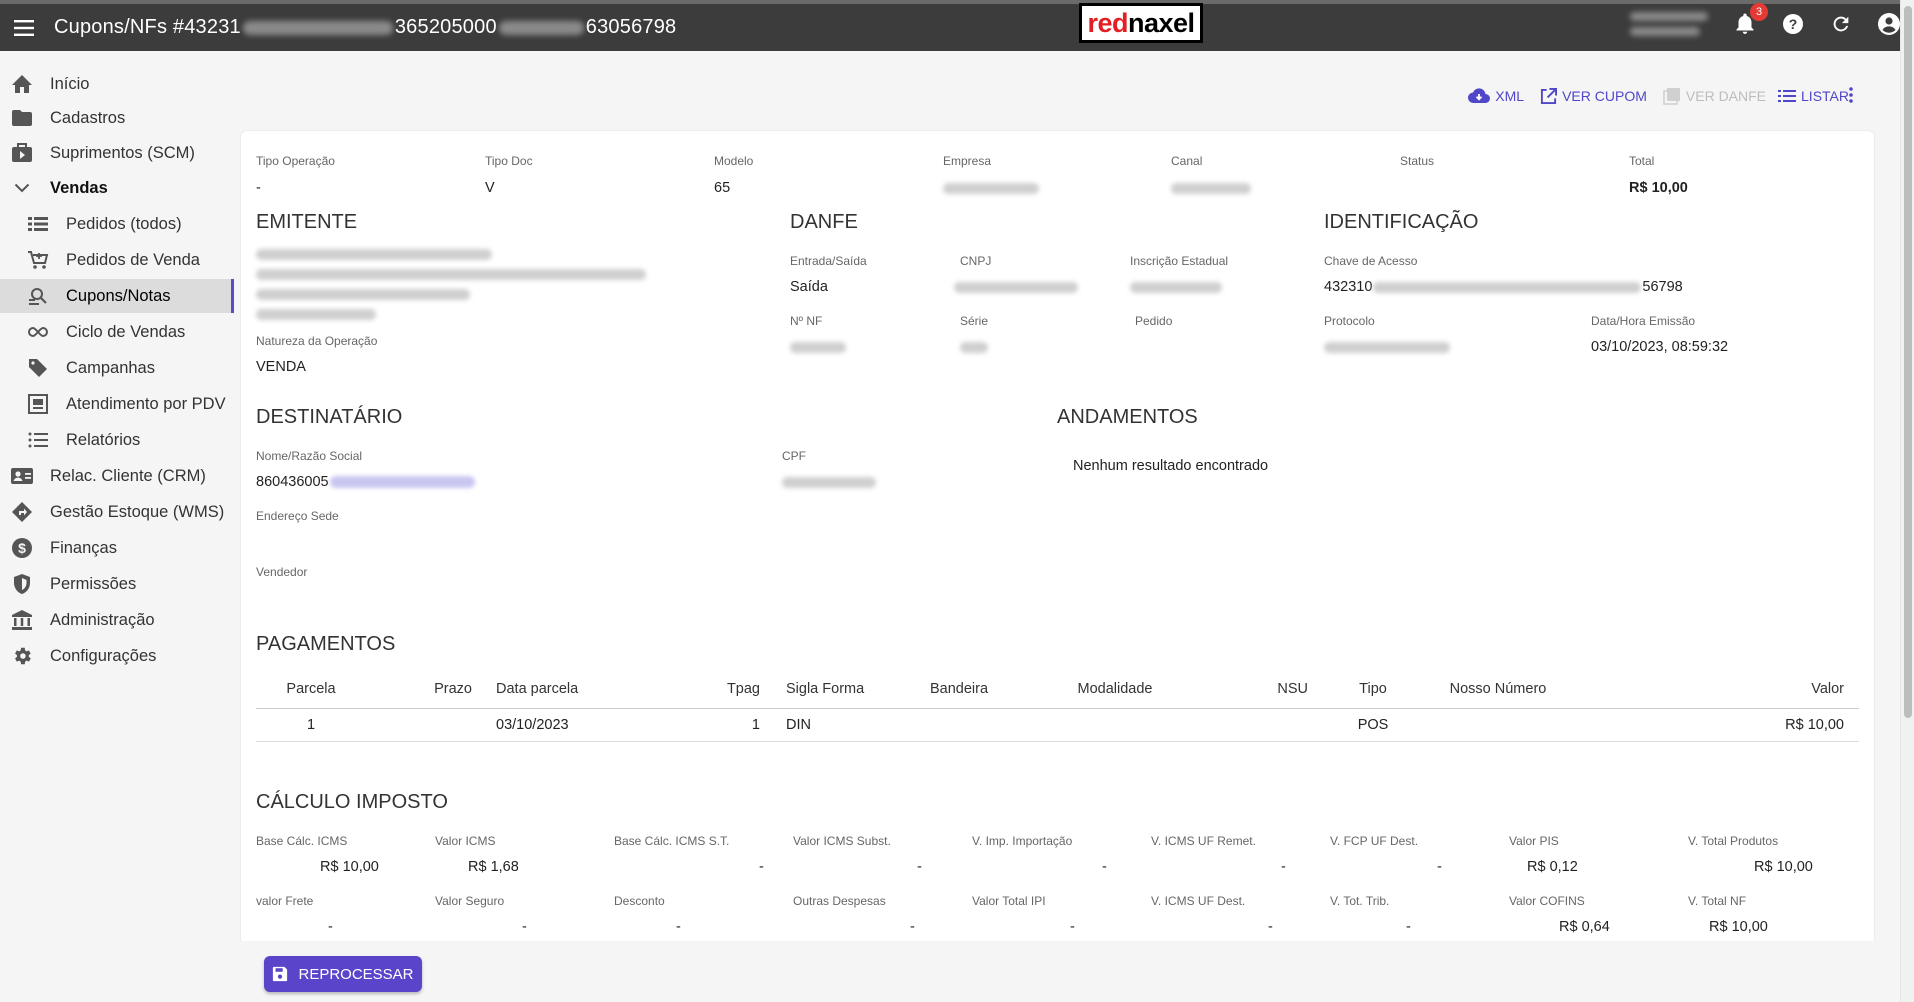  What do you see at coordinates (1733, 841) in the screenshot?
I see `v-total-produtos-label: V. Total Produtos` at bounding box center [1733, 841].